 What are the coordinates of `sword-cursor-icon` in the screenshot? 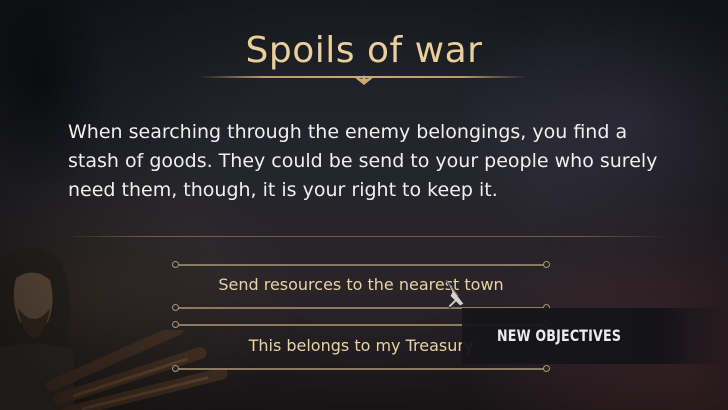 It's located at (455, 294).